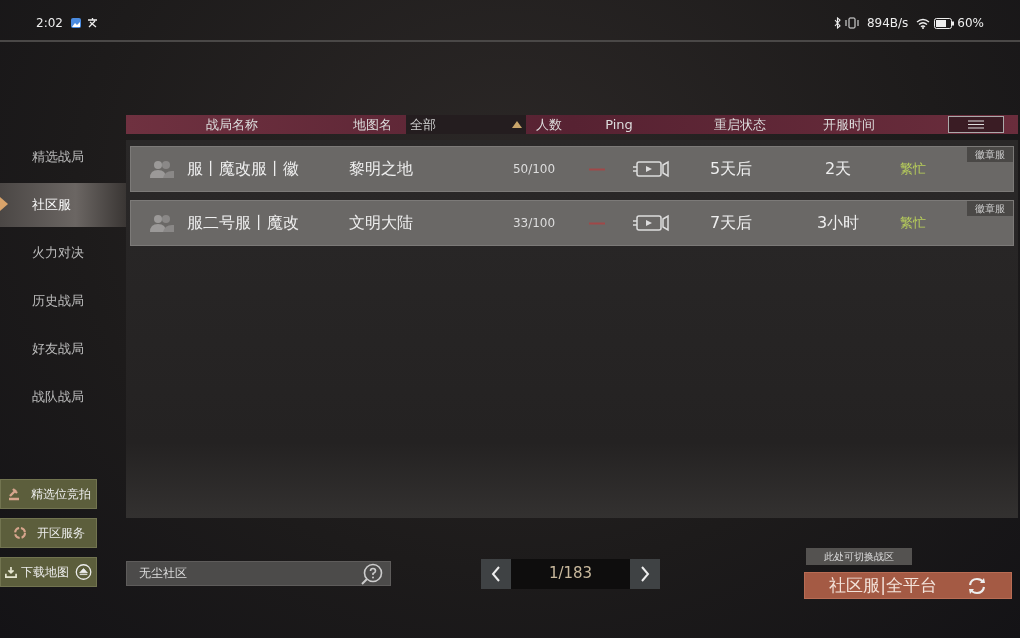 The height and width of the screenshot is (638, 1020). I want to click on battery-icon, so click(944, 23).